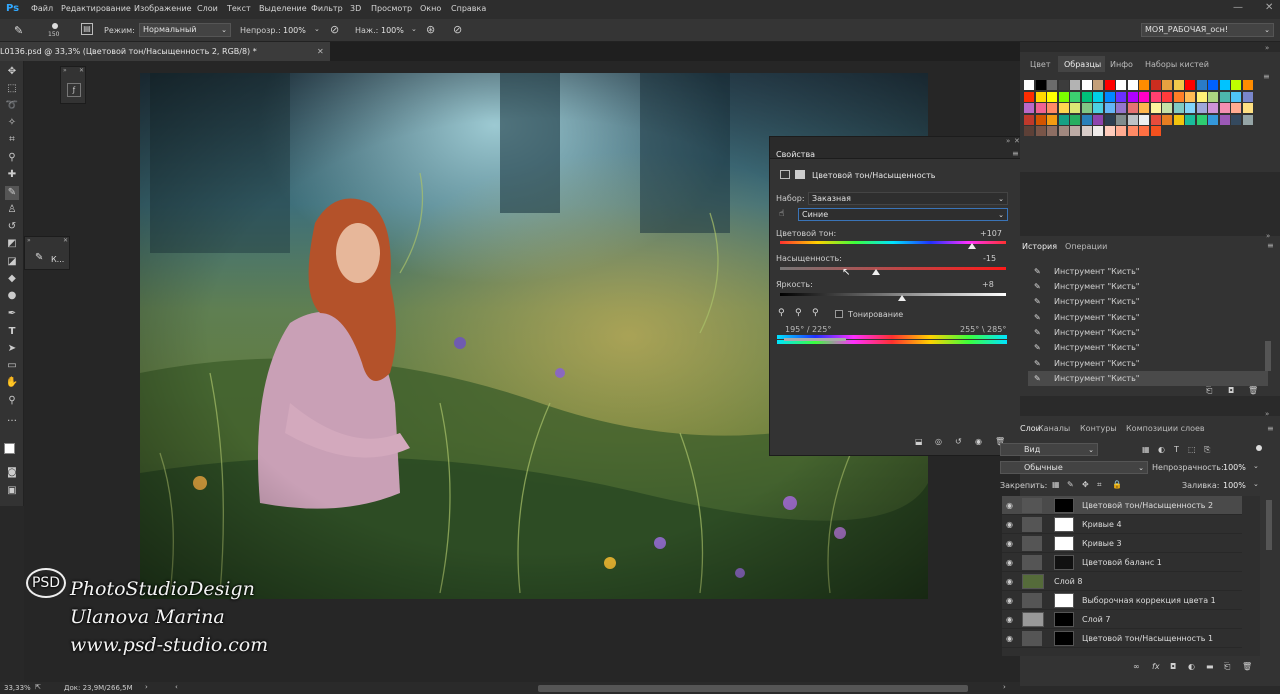 The width and height of the screenshot is (1280, 694). Describe the element at coordinates (1099, 485) in the screenshot. I see `lock-artboard-icon: ⌗` at that location.